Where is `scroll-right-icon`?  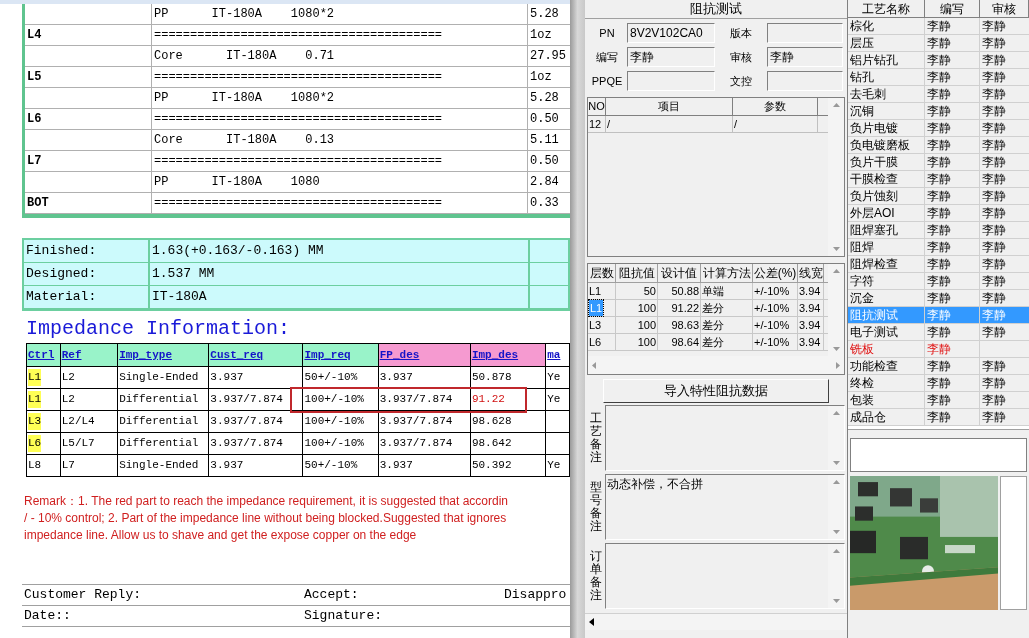
scroll-right-icon is located at coordinates (838, 365).